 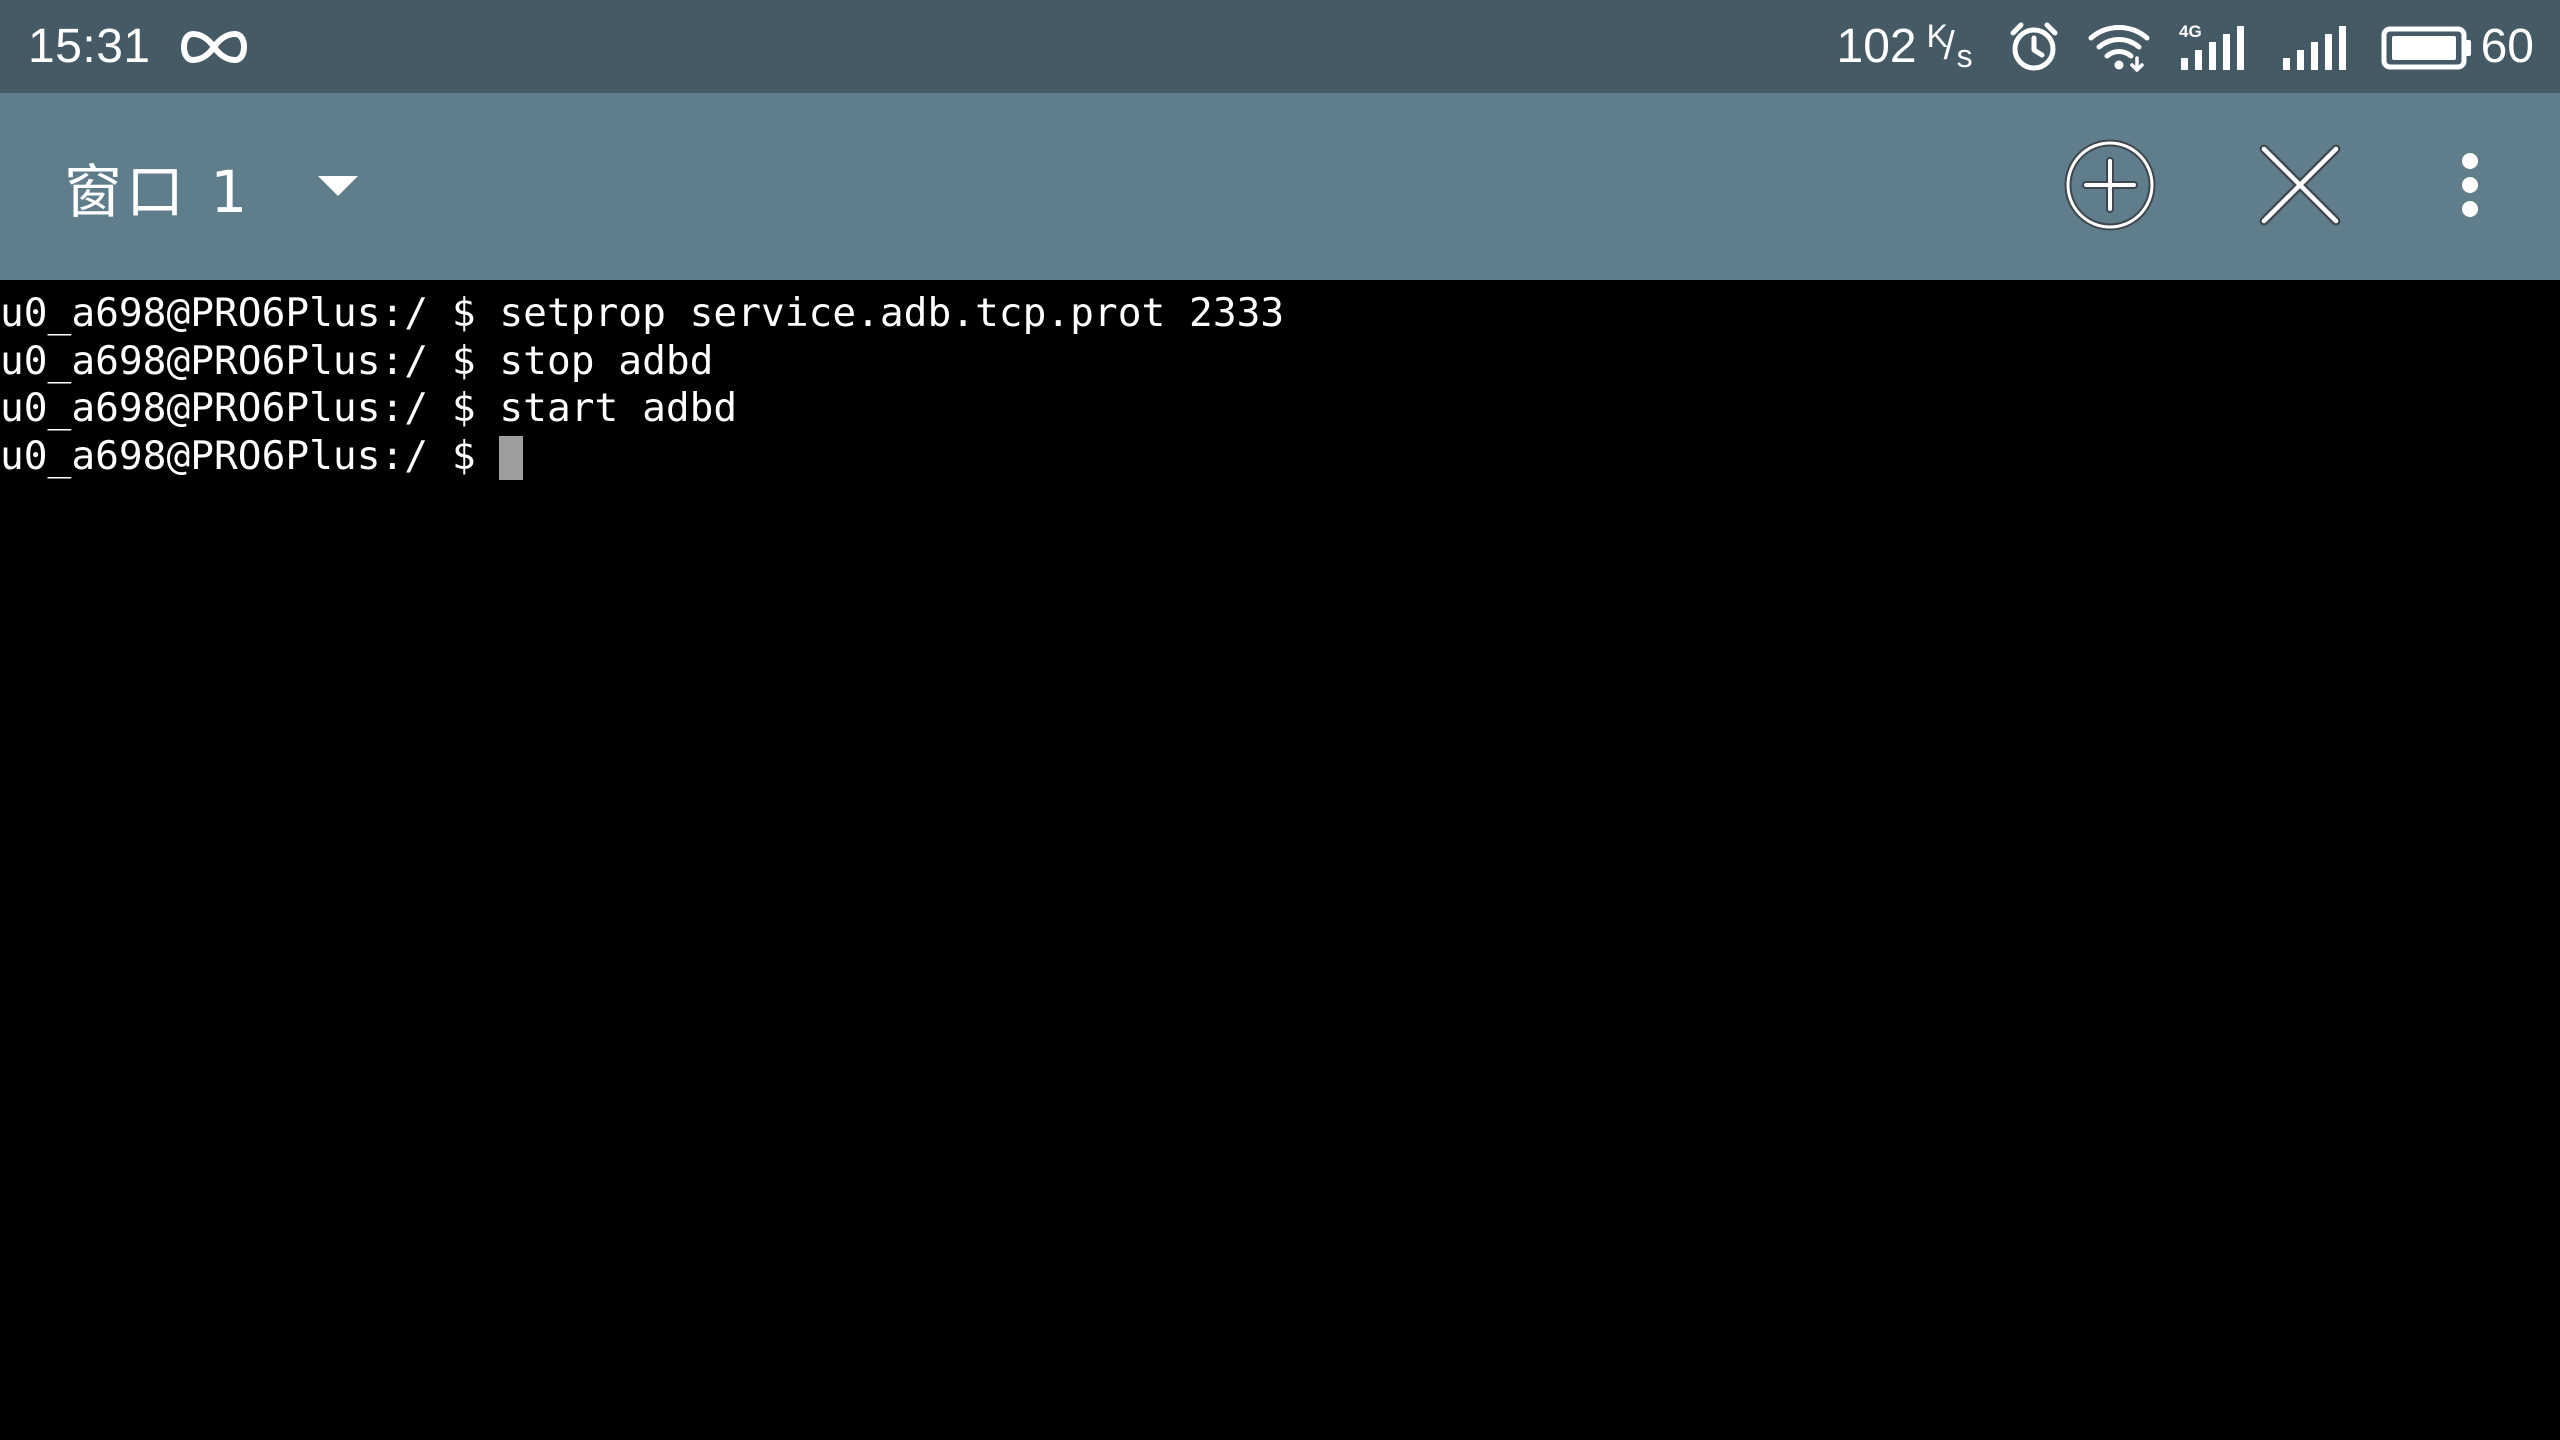 What do you see at coordinates (1949, 45) in the screenshot?
I see `network-speed-unit-slash: /` at bounding box center [1949, 45].